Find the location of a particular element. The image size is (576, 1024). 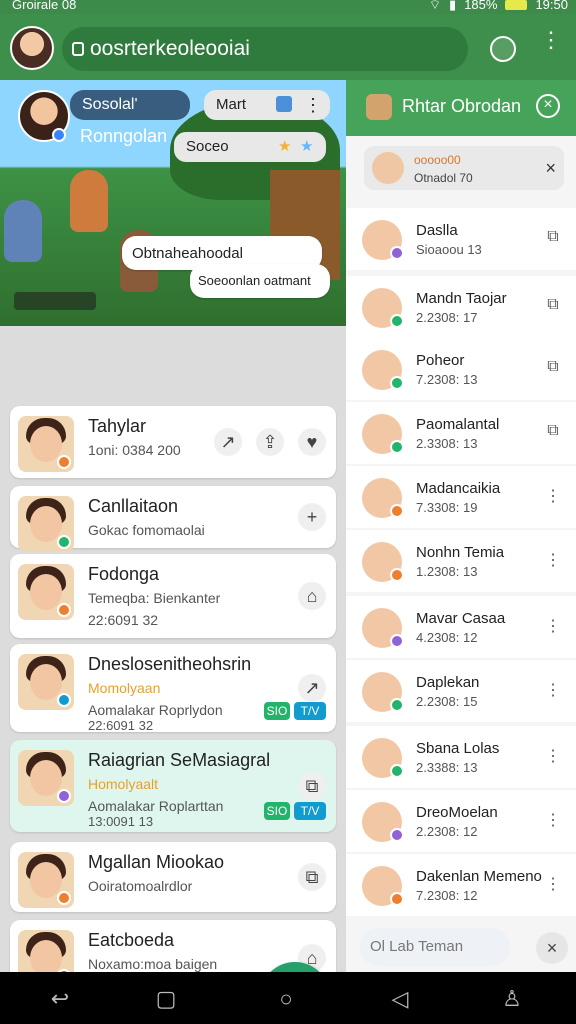

contact-row: Mandn Taojar 2.2308: 17 ⧉ is located at coordinates (461, 307).